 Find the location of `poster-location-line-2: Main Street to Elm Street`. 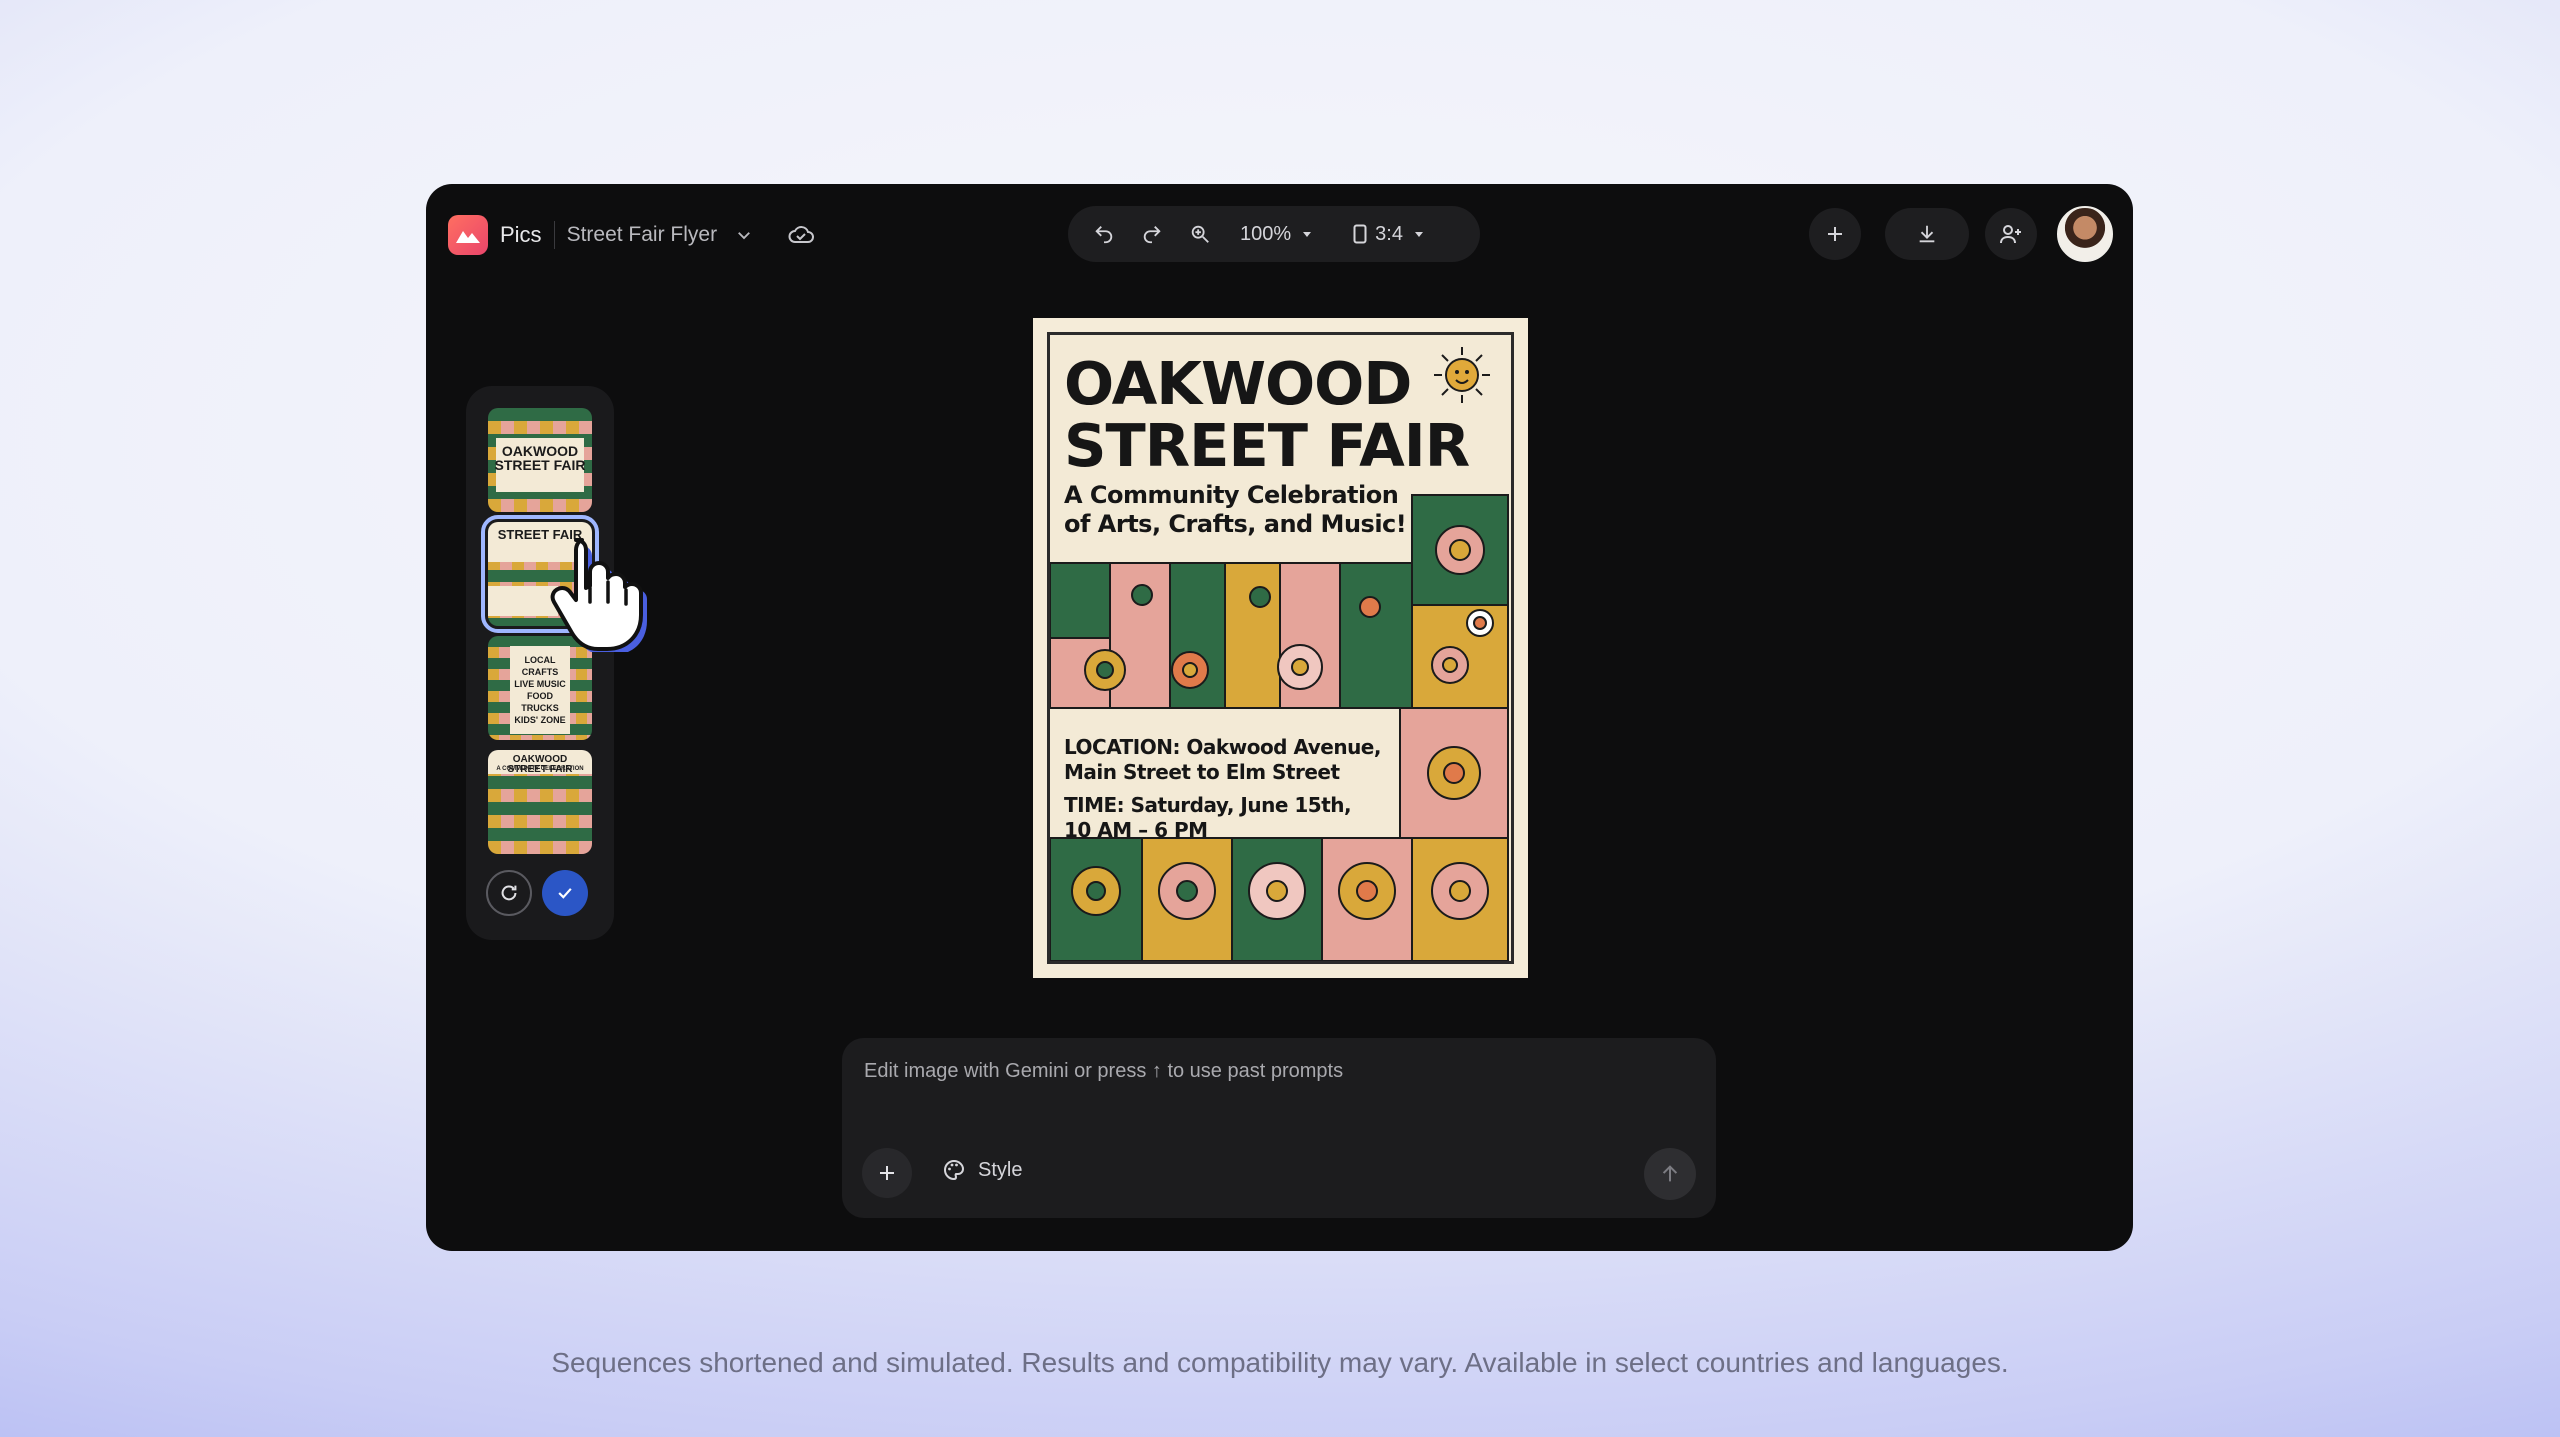

poster-location-line-2: Main Street to Elm Street is located at coordinates (1202, 772).